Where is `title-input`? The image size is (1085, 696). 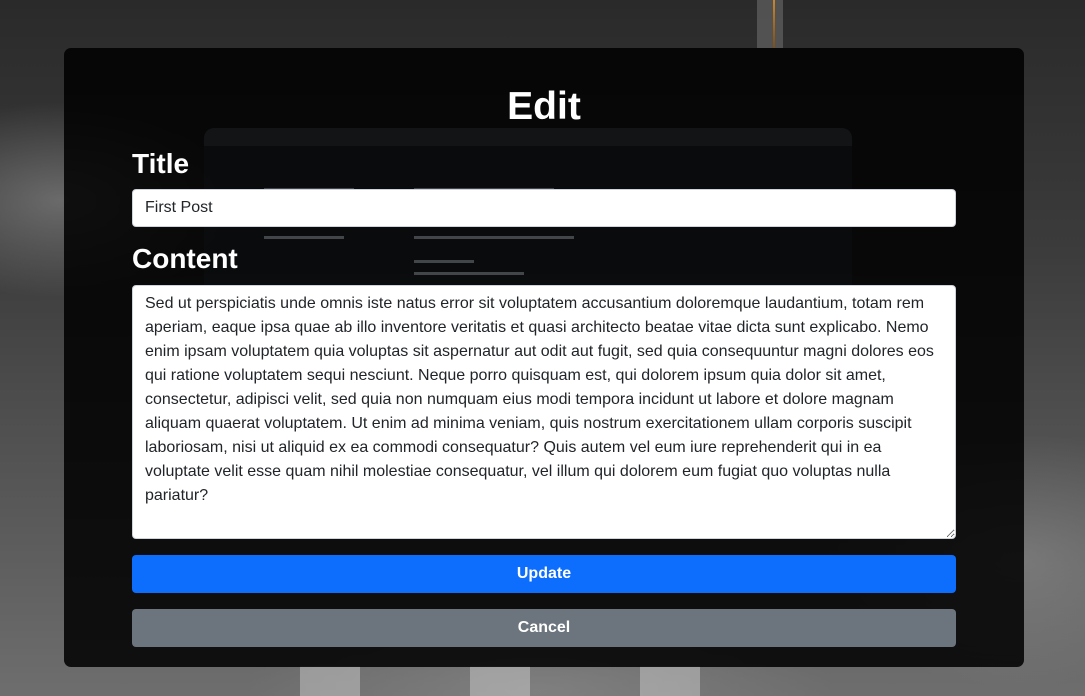
title-input is located at coordinates (544, 208).